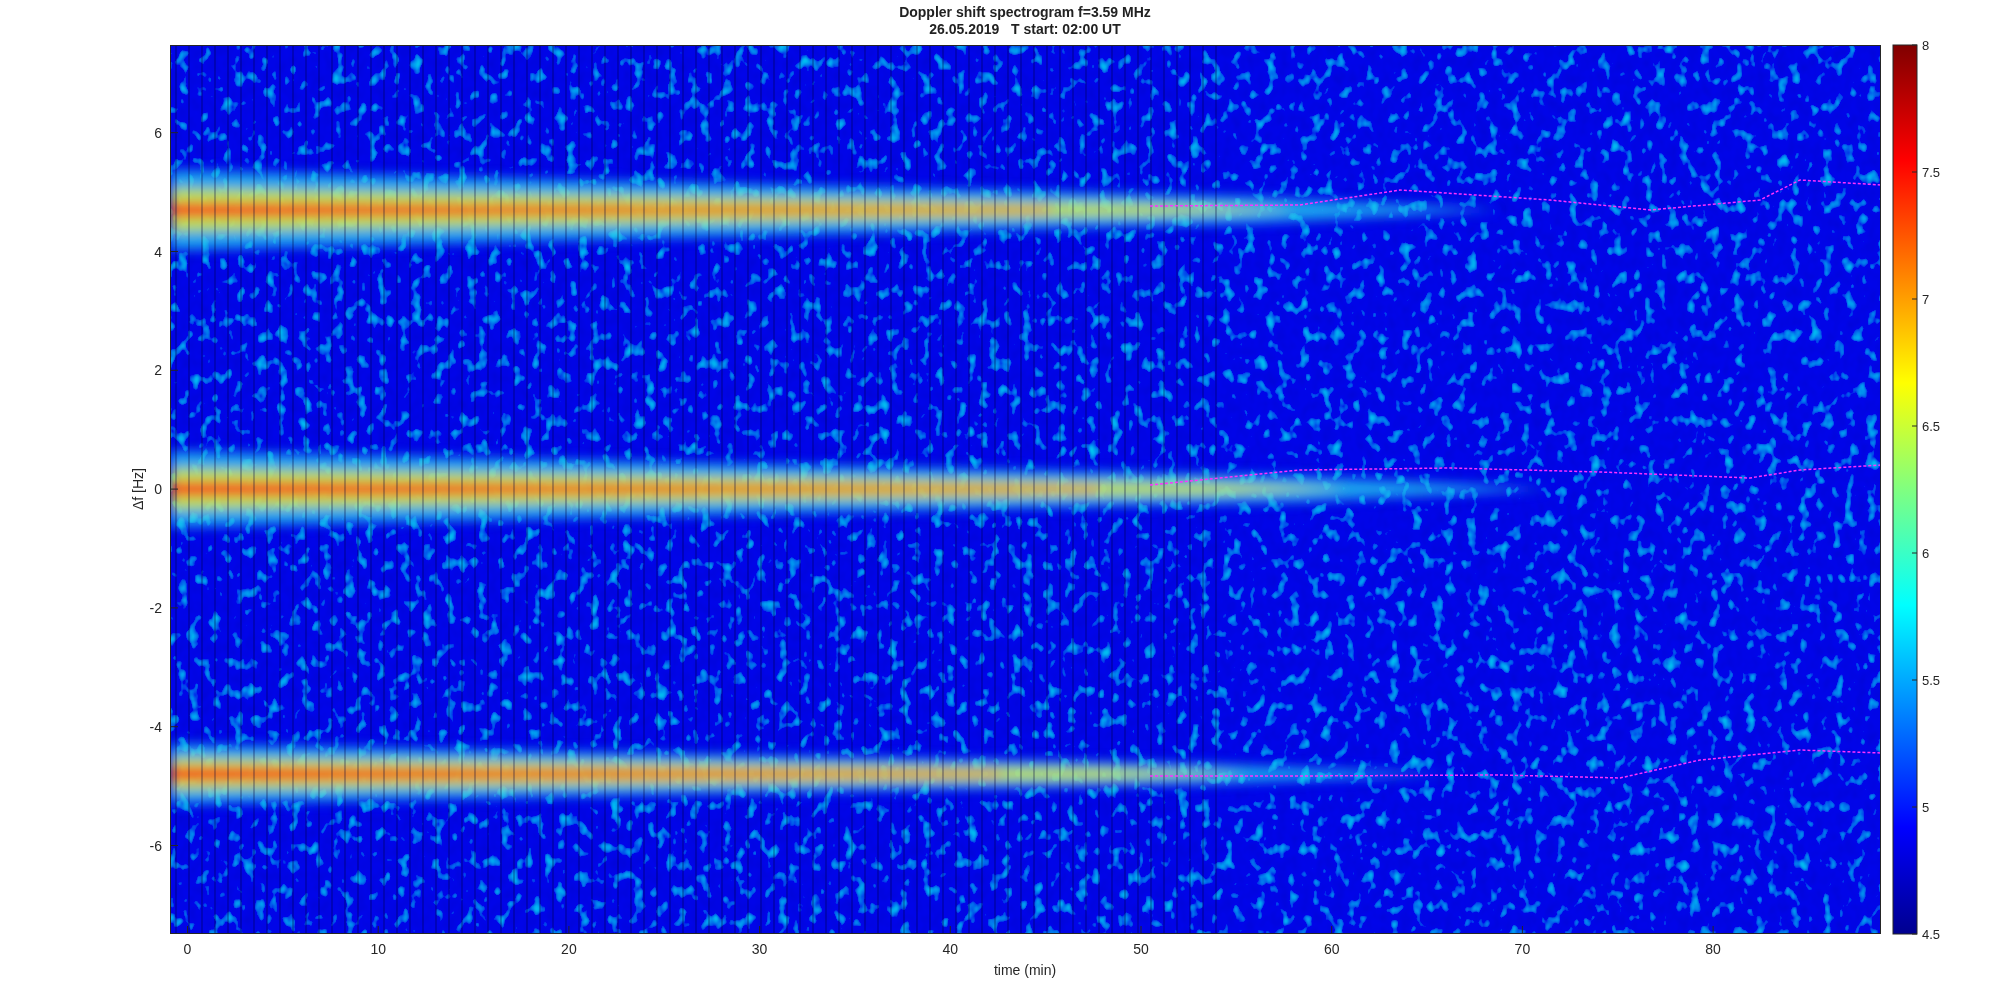 Image resolution: width=2000 pixels, height=1003 pixels. Describe the element at coordinates (155, 726) in the screenshot. I see `y-tick-label: -4` at that location.